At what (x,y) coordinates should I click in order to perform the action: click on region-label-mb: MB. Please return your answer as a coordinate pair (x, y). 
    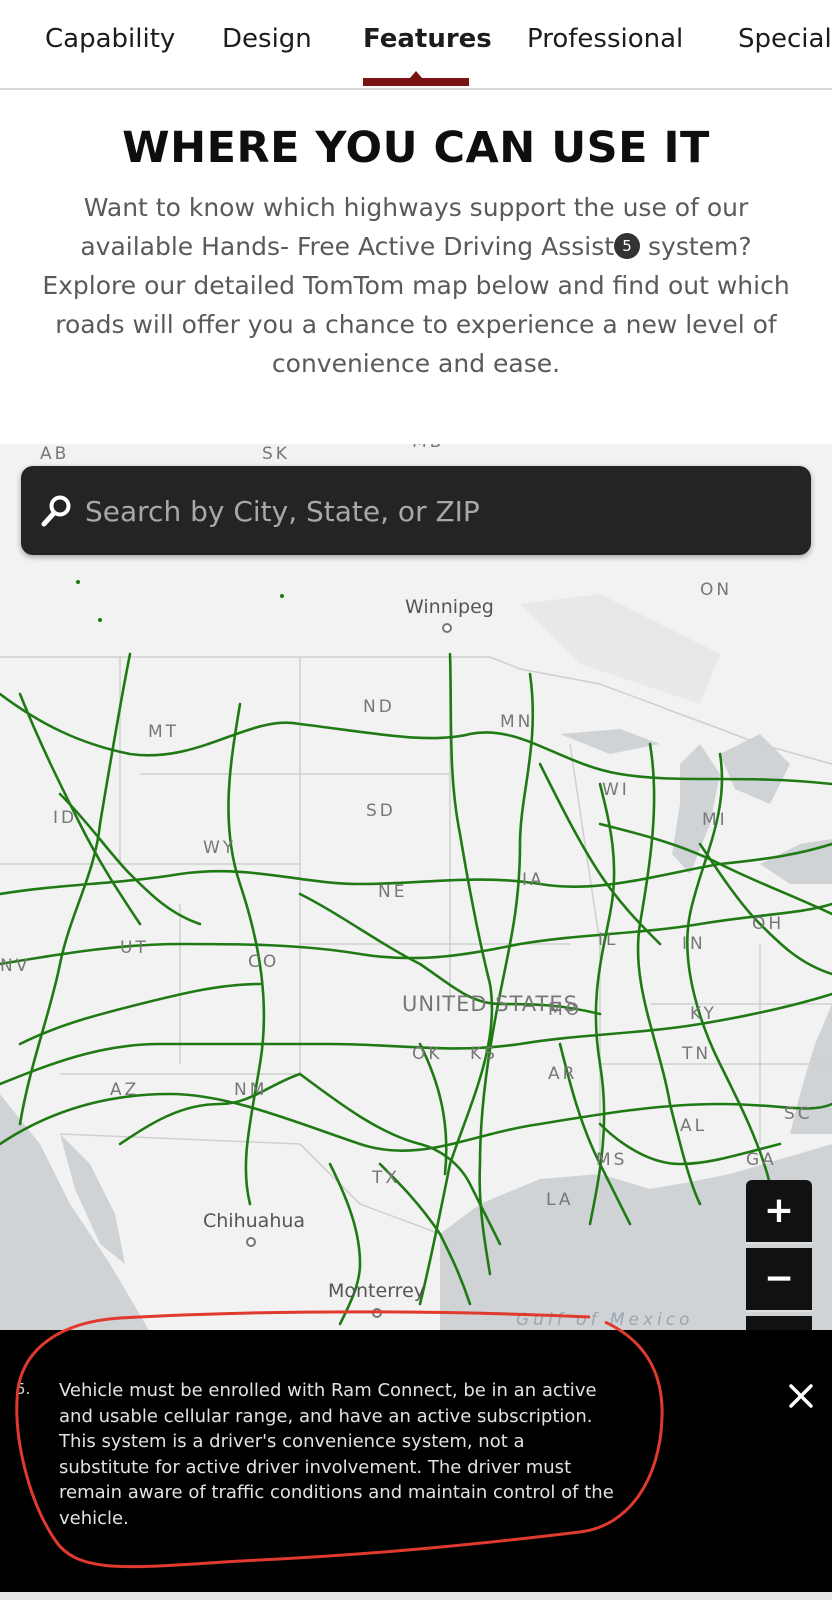
    Looking at the image, I should click on (428, 448).